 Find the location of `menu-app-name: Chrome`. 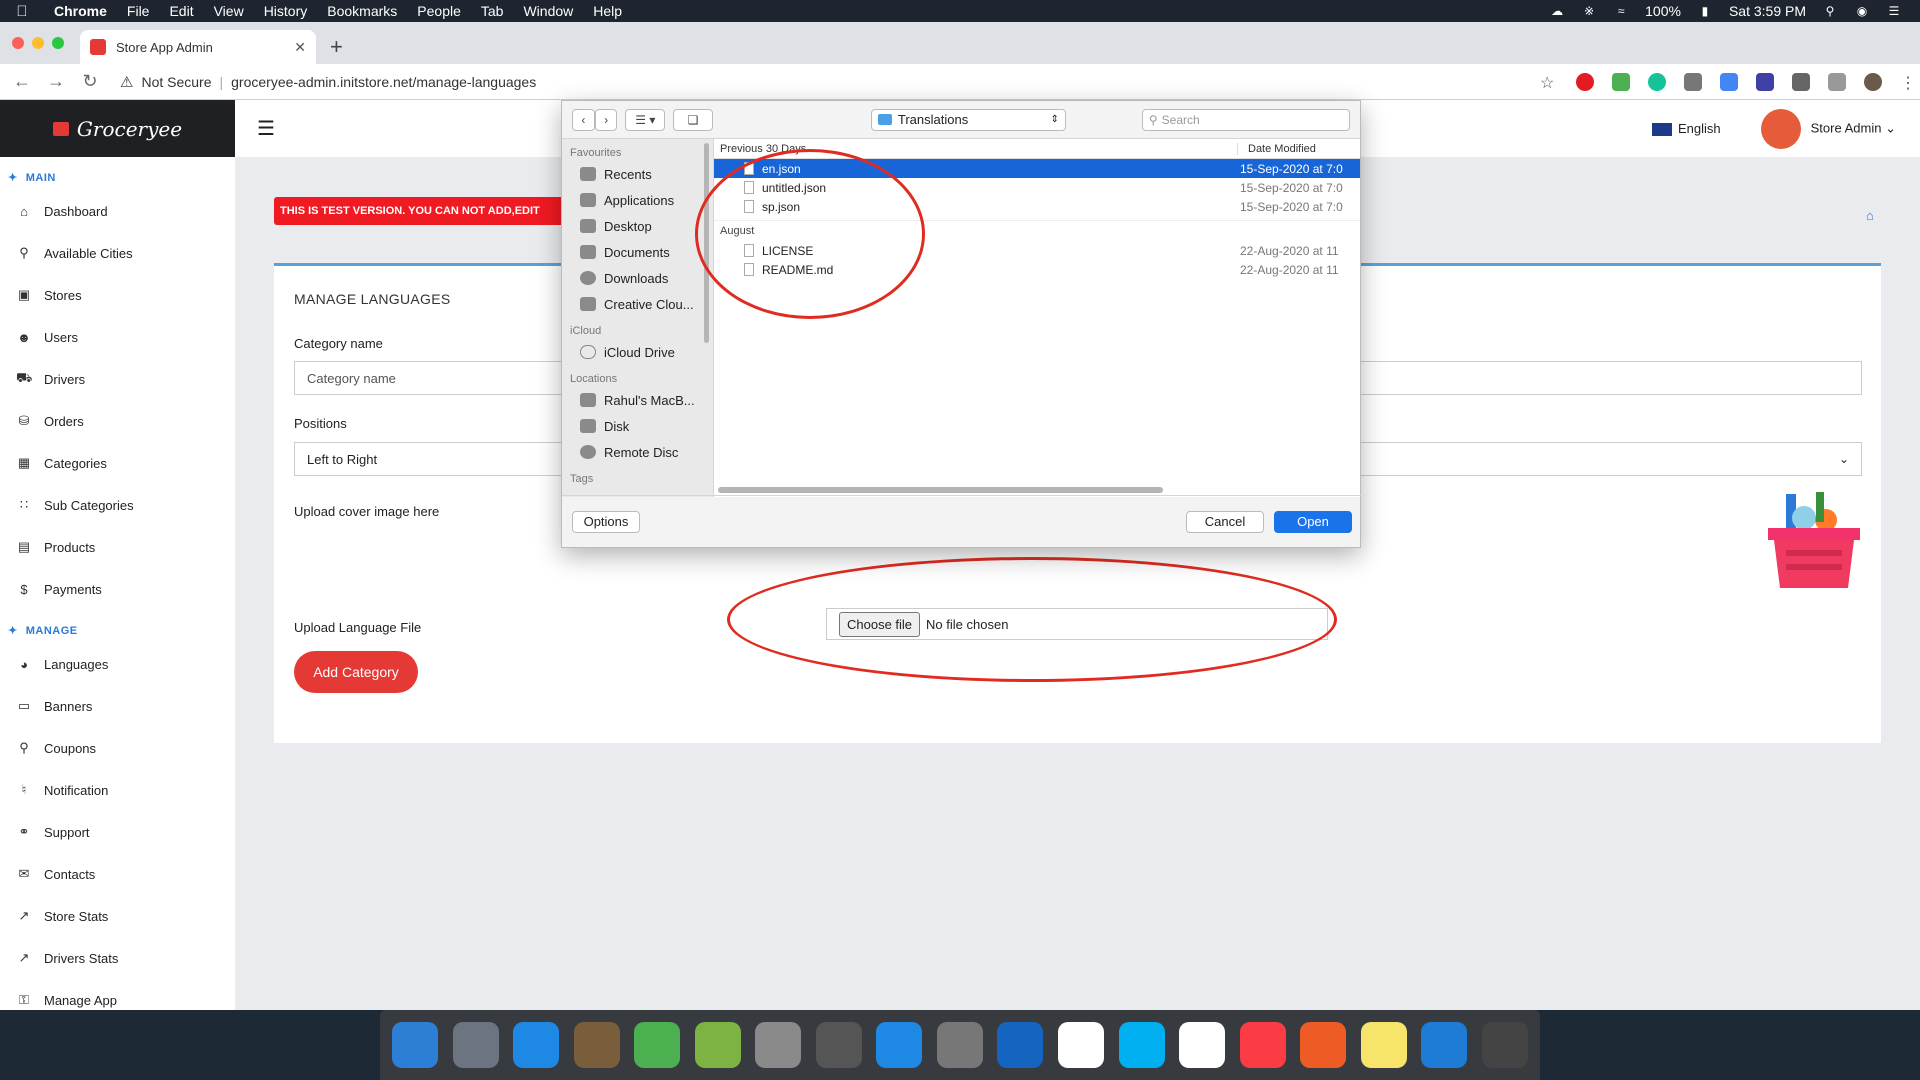

menu-app-name: Chrome is located at coordinates (80, 11).